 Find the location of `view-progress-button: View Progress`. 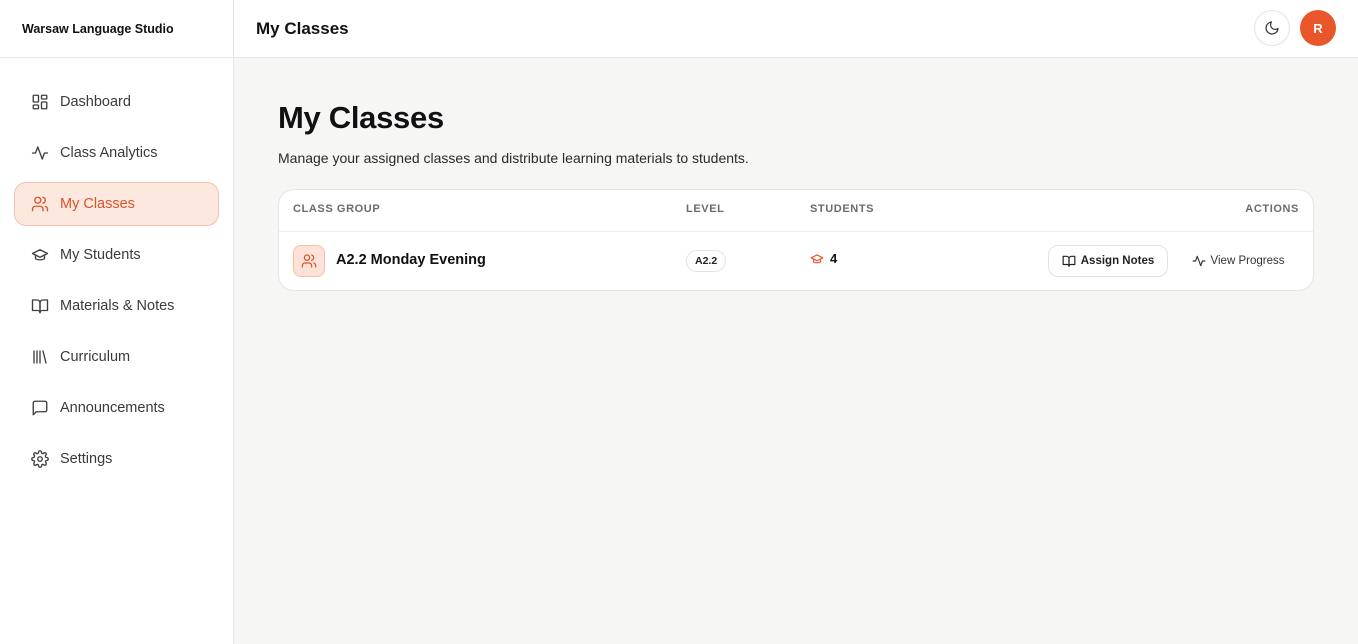

view-progress-button: View Progress is located at coordinates (1238, 261).